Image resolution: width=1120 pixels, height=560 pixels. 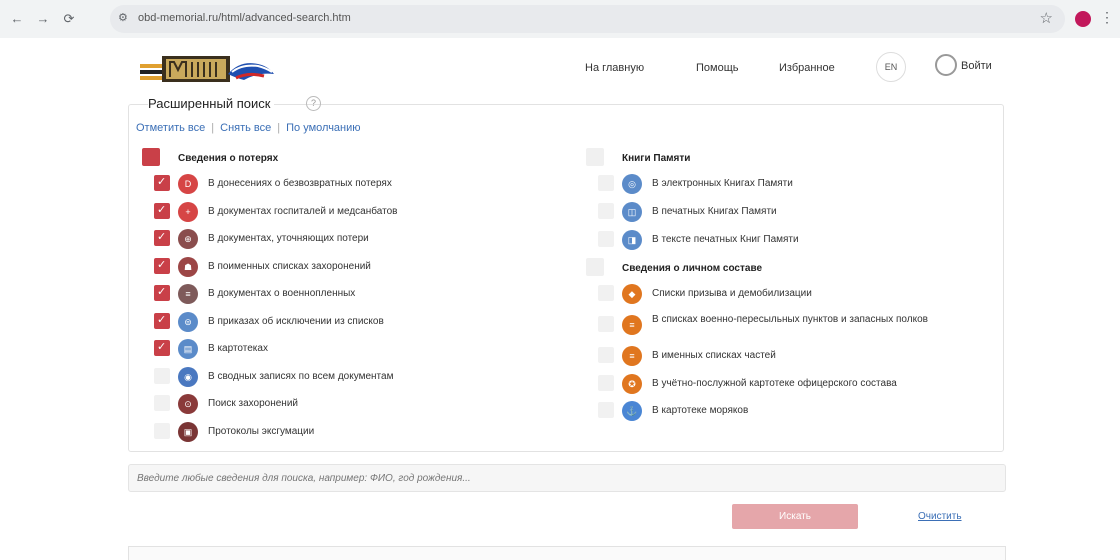 I want to click on list-item: ◉ В сводных записях по всем документам, so click(x=344, y=377).